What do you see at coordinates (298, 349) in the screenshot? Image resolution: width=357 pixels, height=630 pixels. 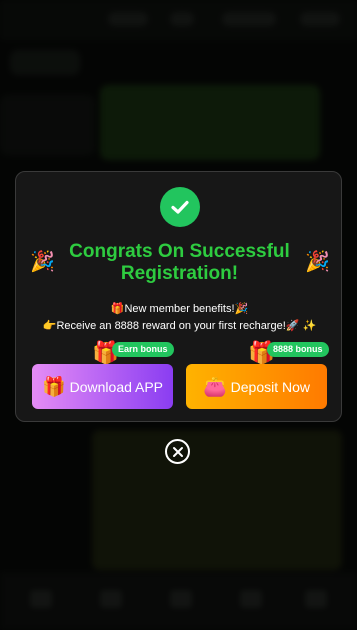 I see `deposit-bonus-badge: 8888 bonus` at bounding box center [298, 349].